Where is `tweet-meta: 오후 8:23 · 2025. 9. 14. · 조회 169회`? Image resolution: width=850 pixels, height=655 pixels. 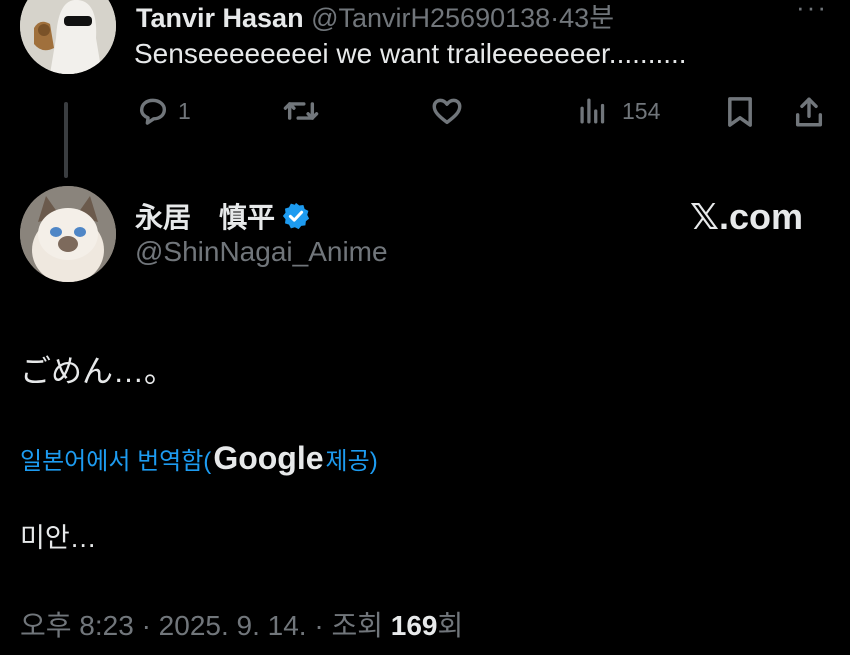 tweet-meta: 오후 8:23 · 2025. 9. 14. · 조회 169회 is located at coordinates (241, 624).